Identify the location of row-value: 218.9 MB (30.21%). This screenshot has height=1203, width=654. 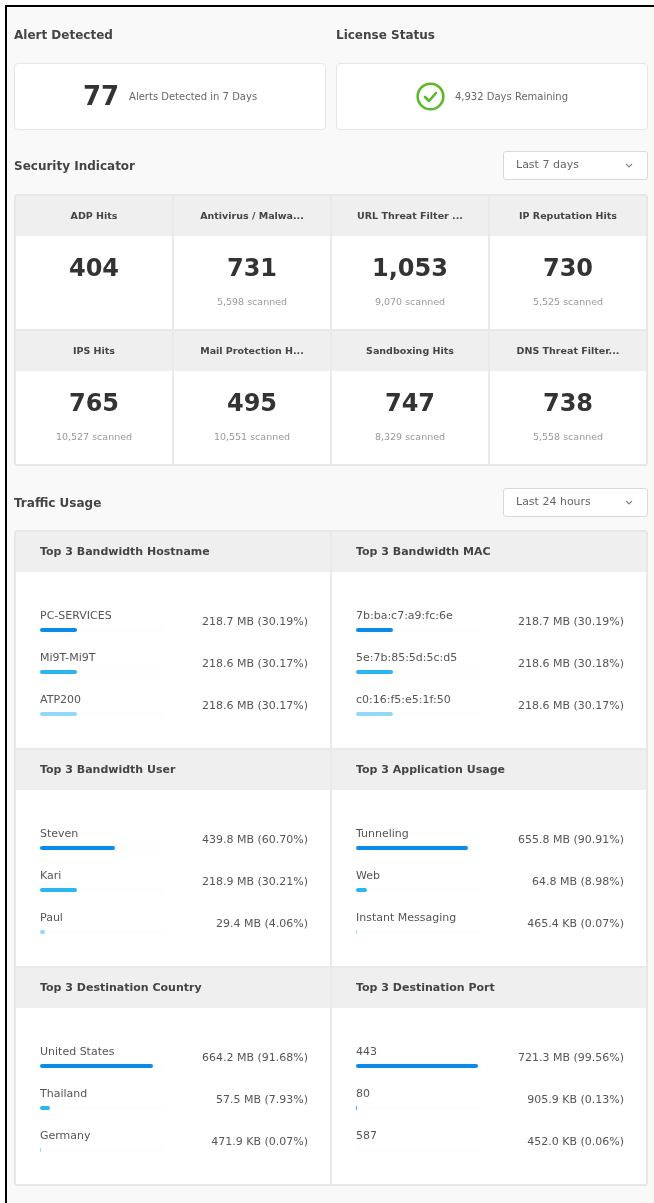
(254, 882).